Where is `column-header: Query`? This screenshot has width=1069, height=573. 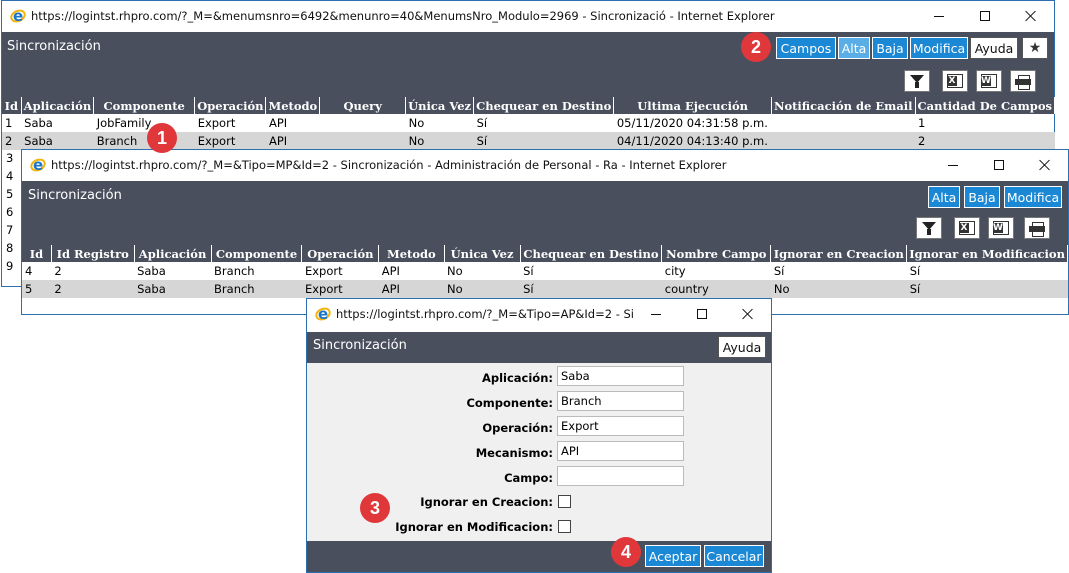
column-header: Query is located at coordinates (363, 105).